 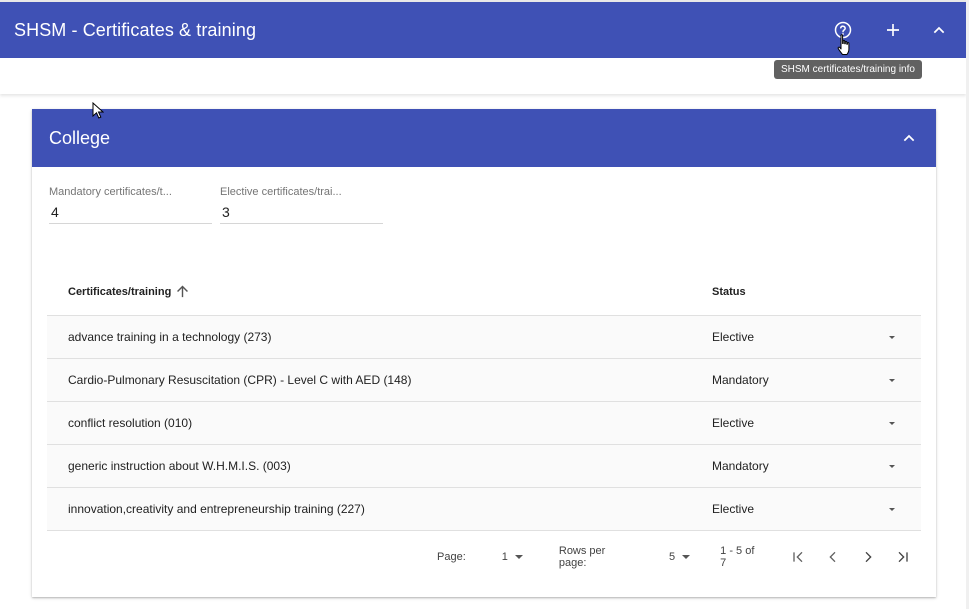 What do you see at coordinates (737, 557) in the screenshot?
I see `page-range-text: 1 - 5 of 7` at bounding box center [737, 557].